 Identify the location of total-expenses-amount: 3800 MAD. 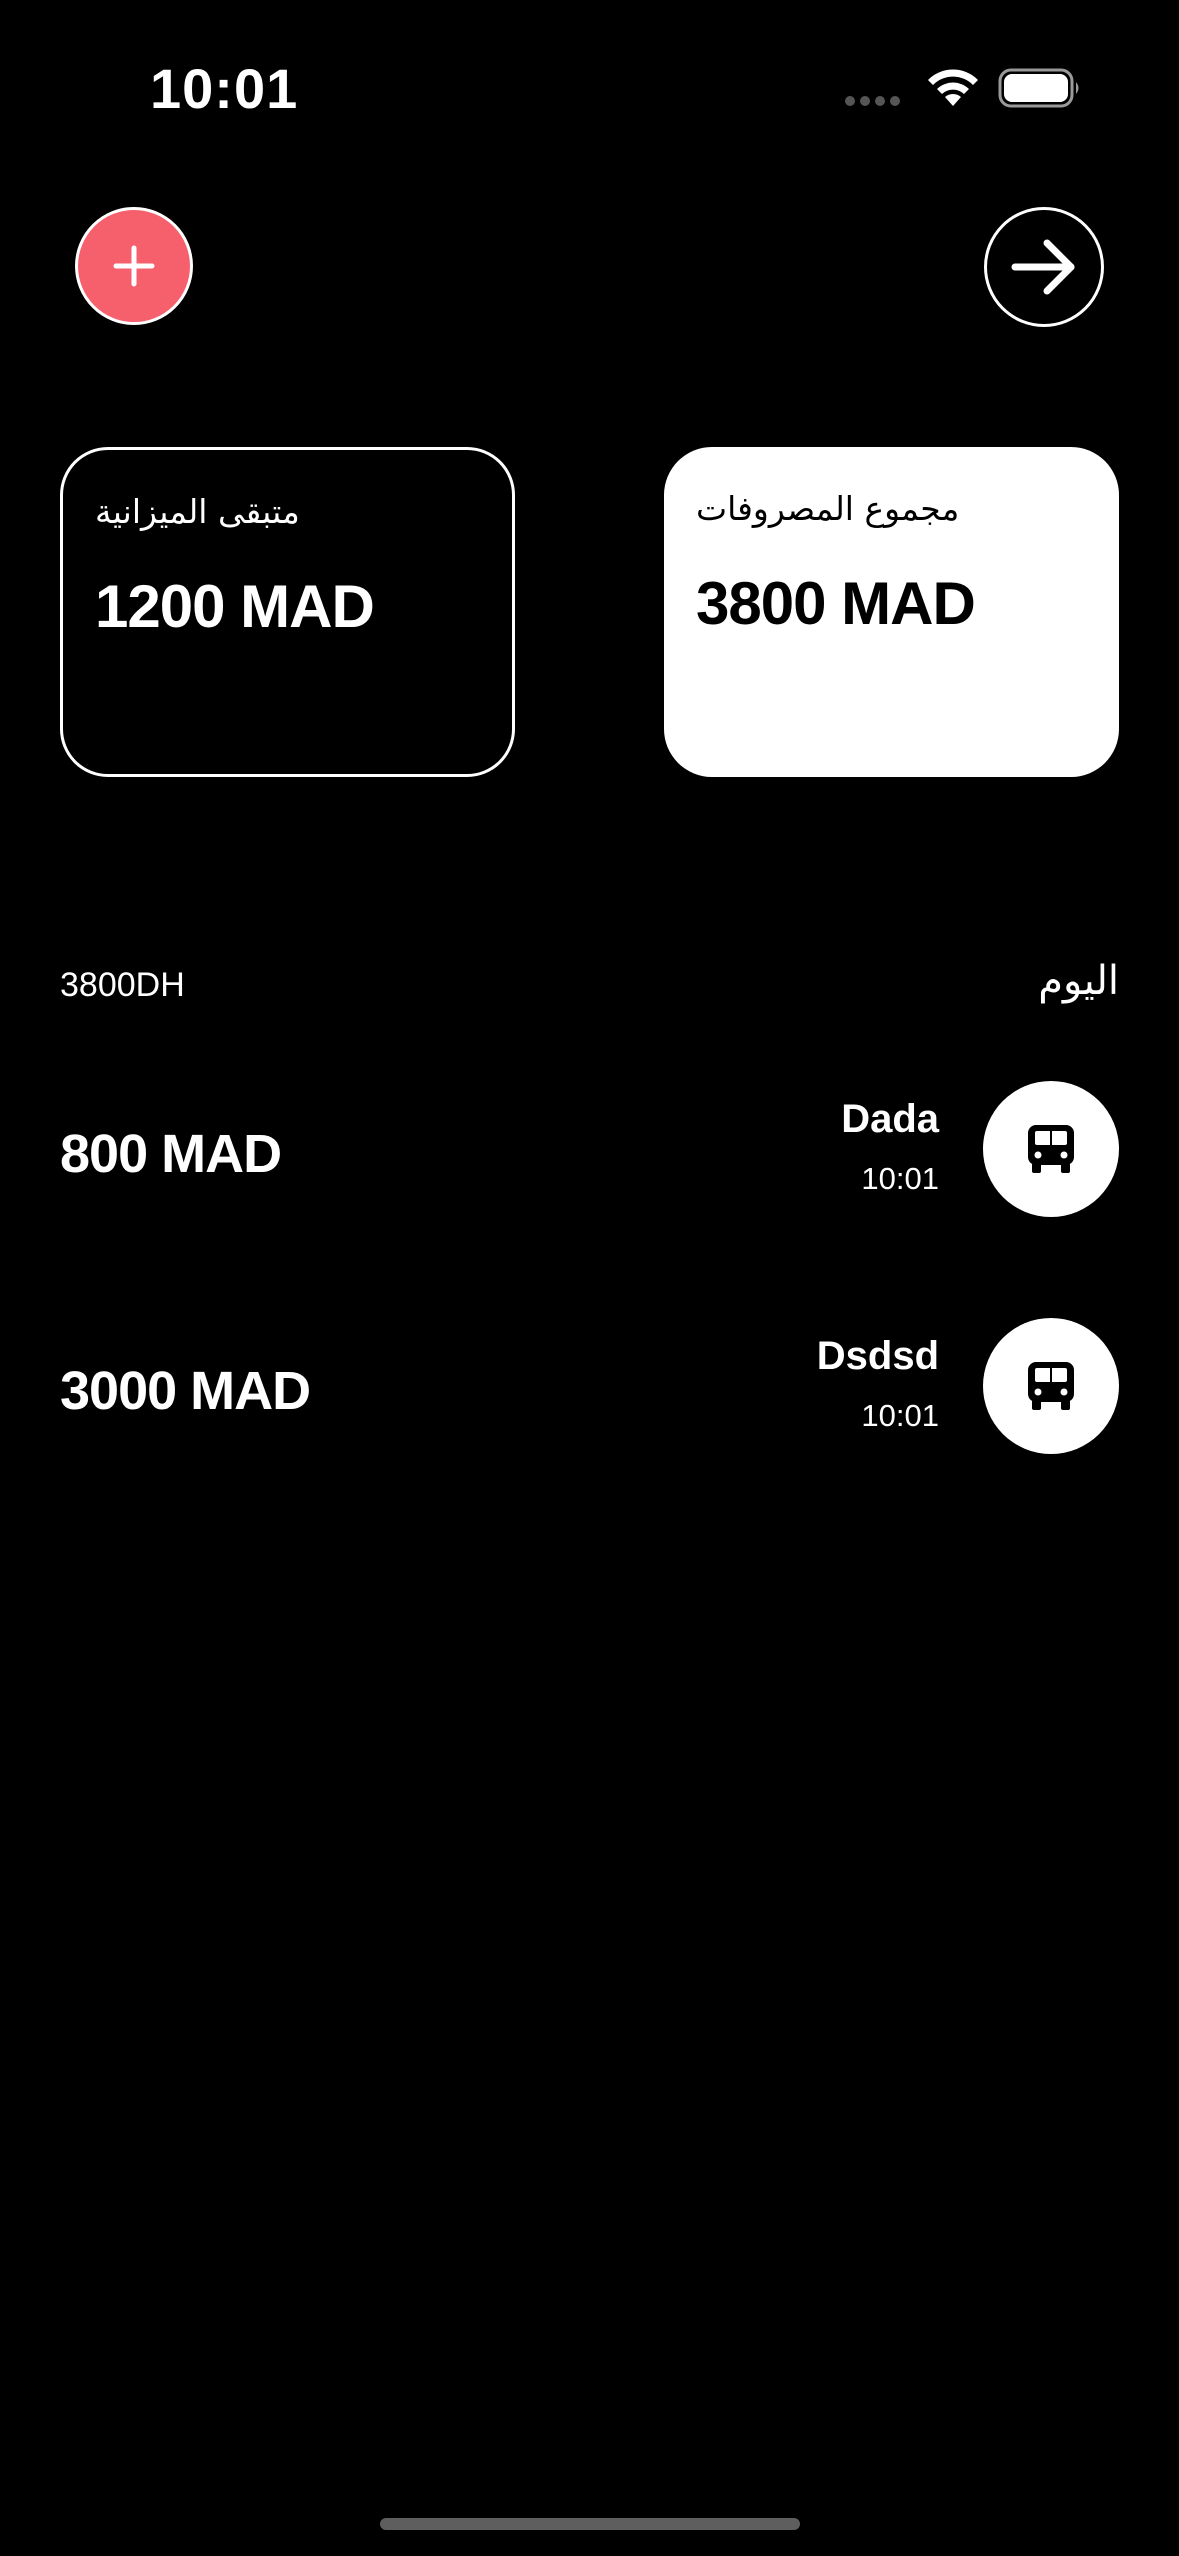
(836, 603).